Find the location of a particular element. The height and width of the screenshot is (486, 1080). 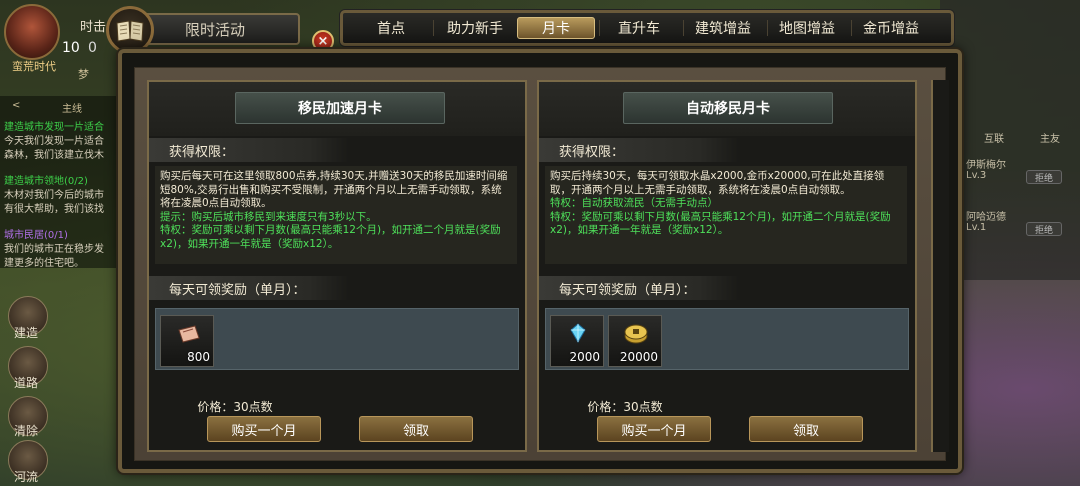

quest-header-title: 主线 is located at coordinates (72, 109).